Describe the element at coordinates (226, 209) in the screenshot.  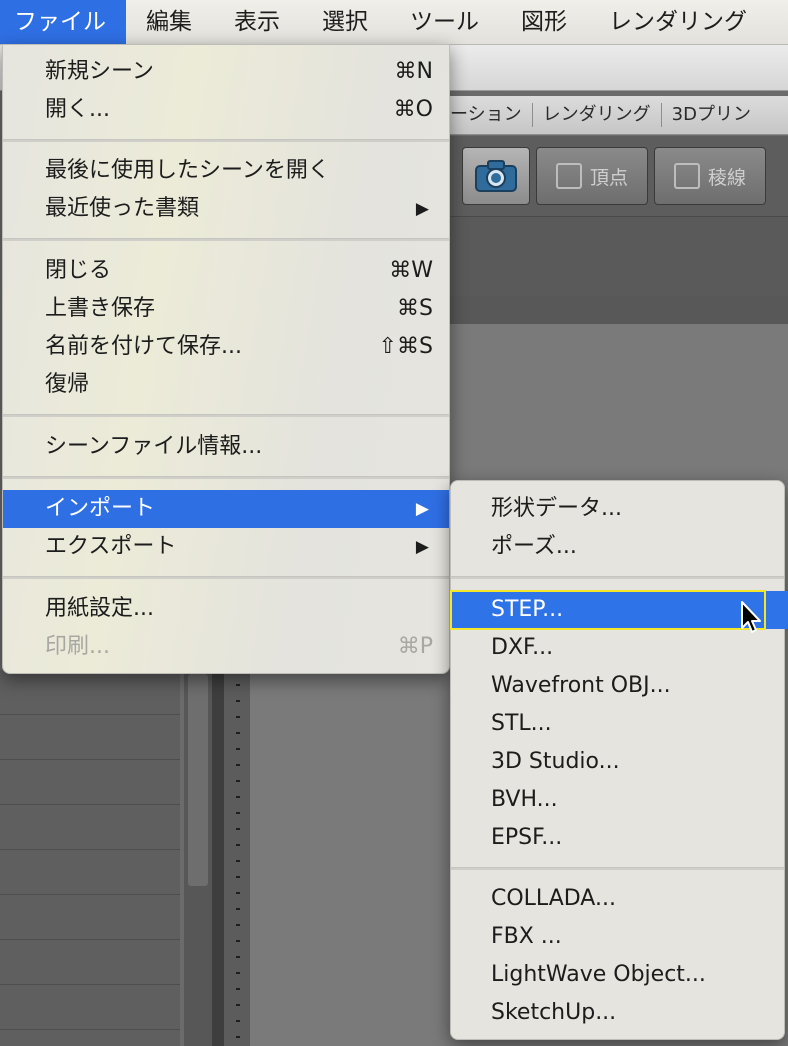
I see `menu-item-recent-documents: 最近使った書類 ▶` at that location.